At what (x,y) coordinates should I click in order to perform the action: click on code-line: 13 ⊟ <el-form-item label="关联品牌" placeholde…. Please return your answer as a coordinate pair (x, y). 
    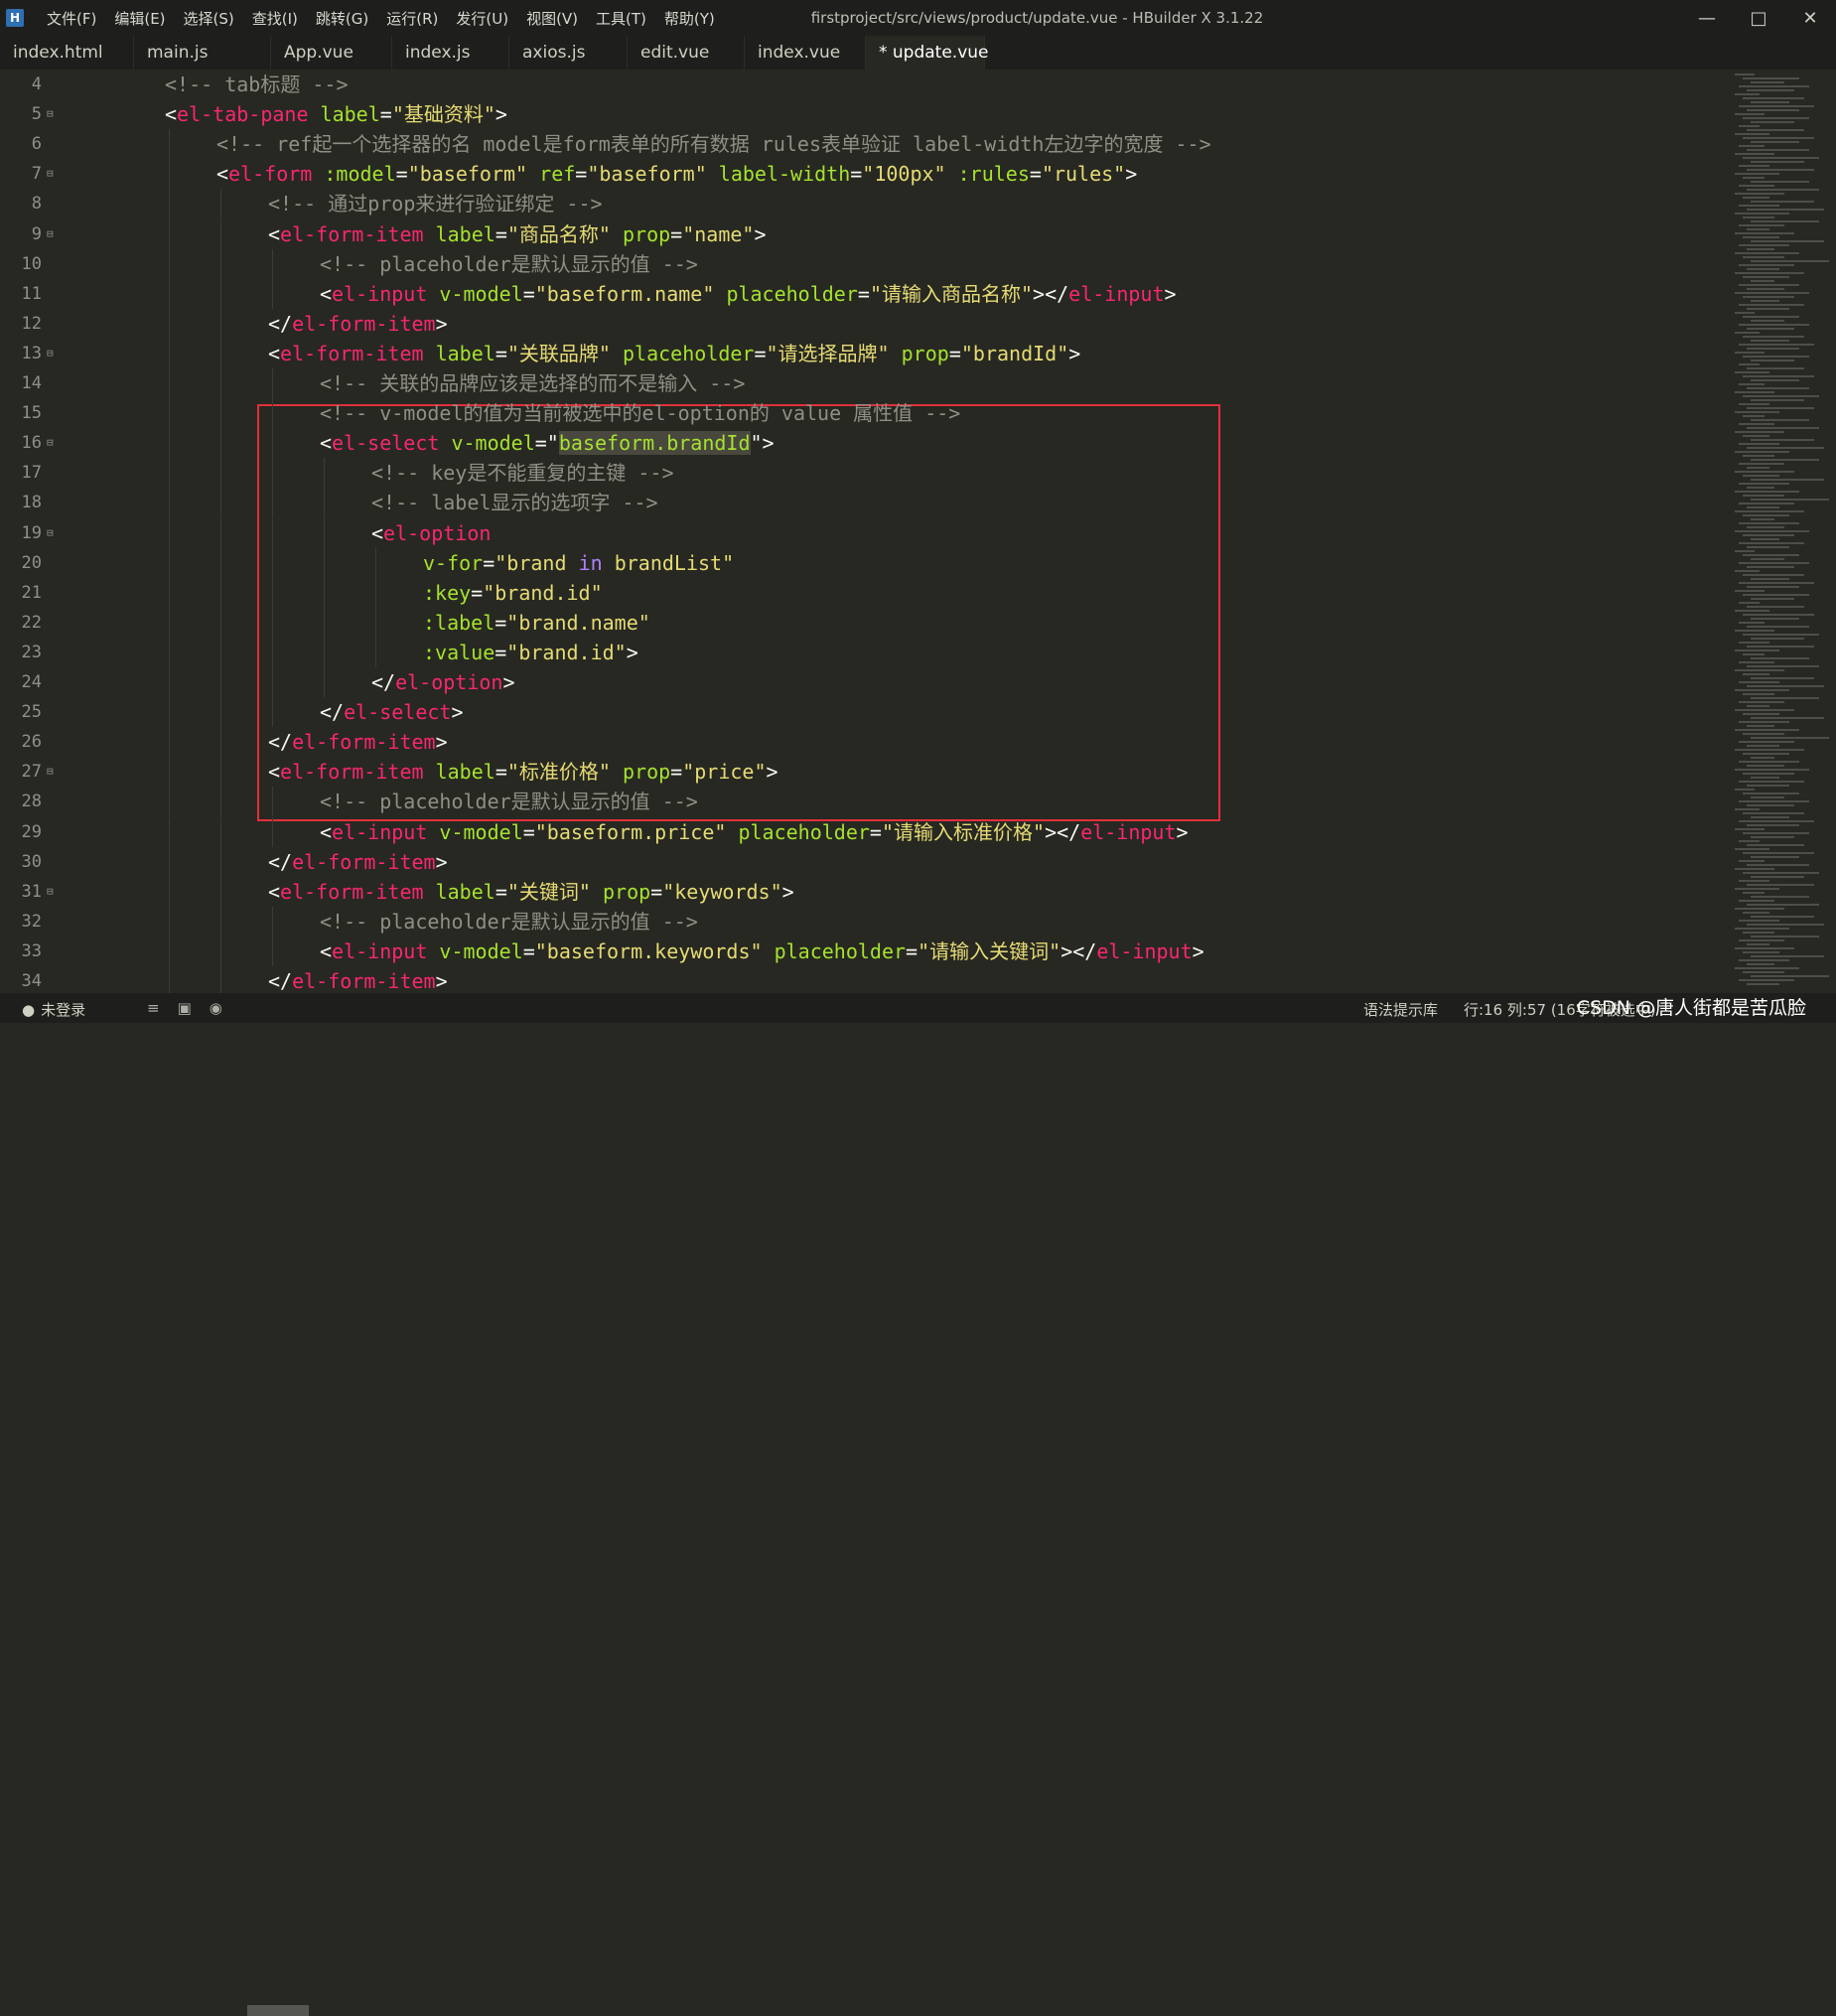
    Looking at the image, I should click on (859, 353).